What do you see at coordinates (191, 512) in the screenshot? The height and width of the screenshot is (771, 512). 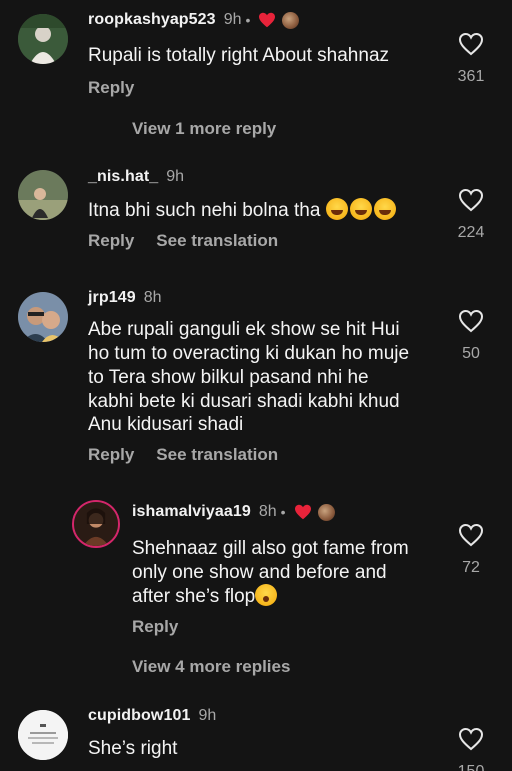 I see `username: ishamalviyaa19` at bounding box center [191, 512].